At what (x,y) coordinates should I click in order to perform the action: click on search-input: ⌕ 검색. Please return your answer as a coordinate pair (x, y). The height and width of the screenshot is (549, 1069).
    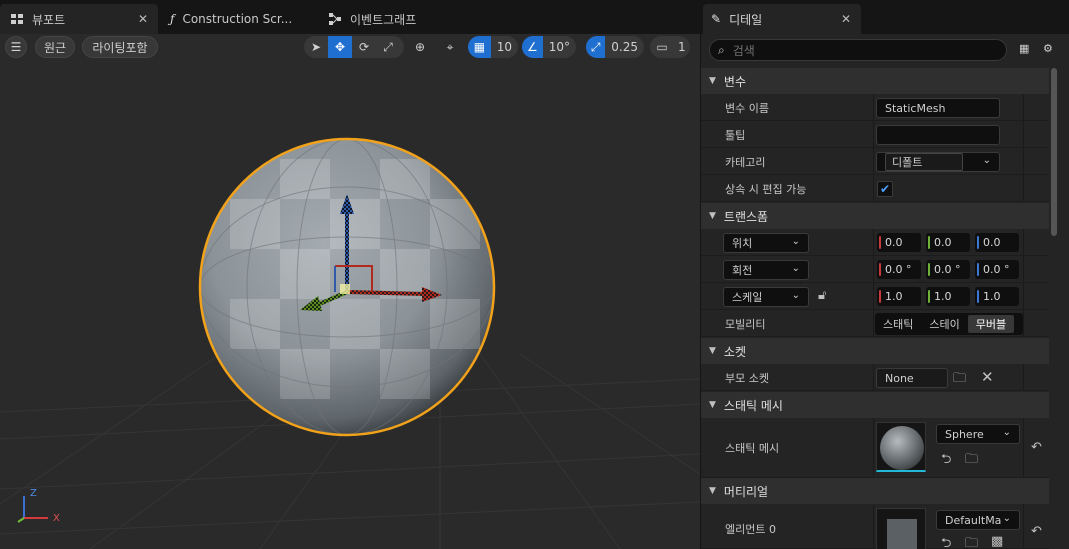
    Looking at the image, I should click on (858, 50).